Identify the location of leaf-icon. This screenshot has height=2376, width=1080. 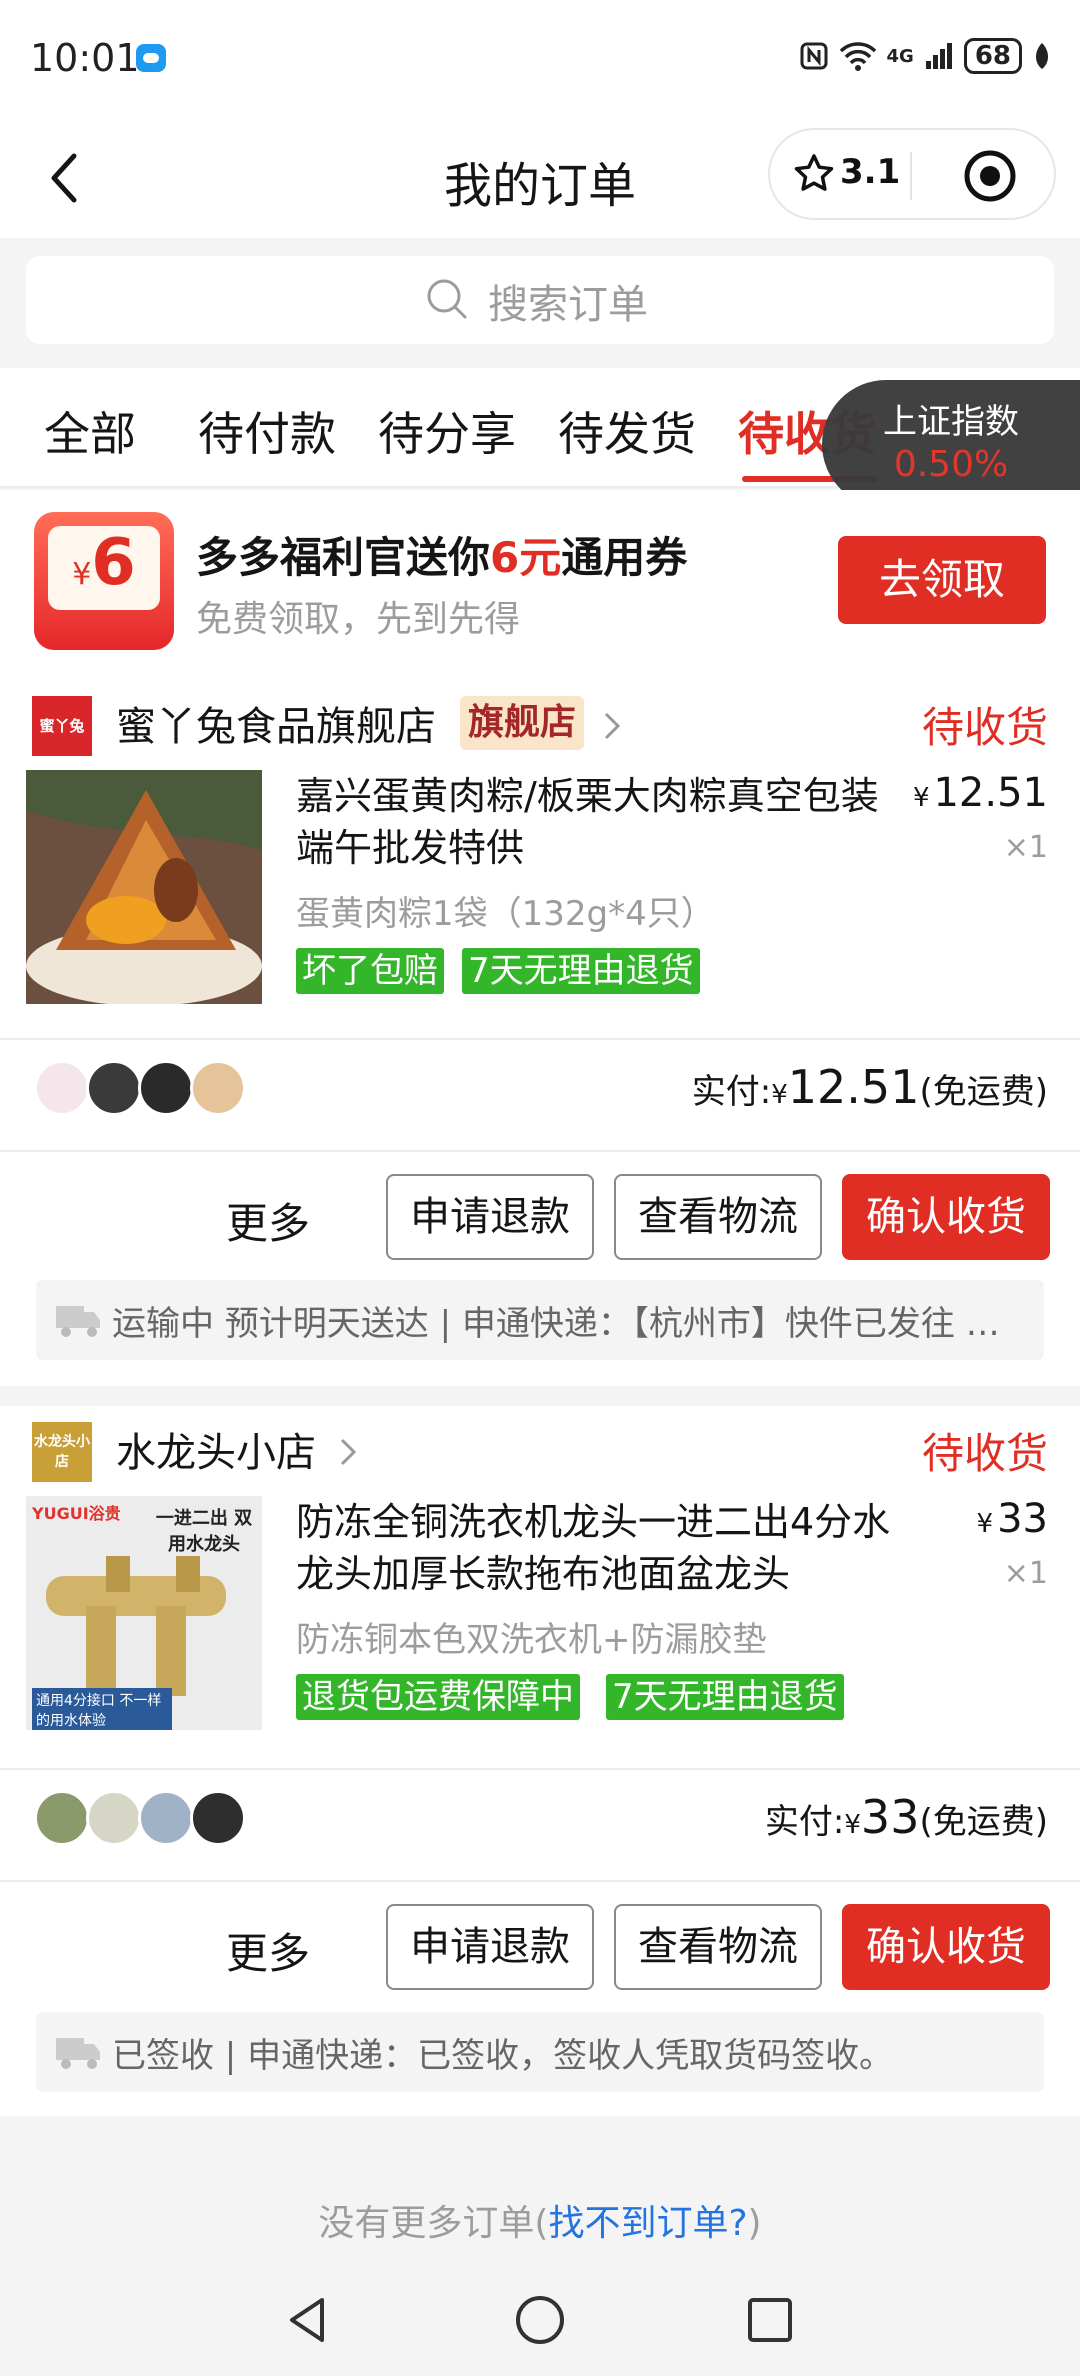
(1042, 56).